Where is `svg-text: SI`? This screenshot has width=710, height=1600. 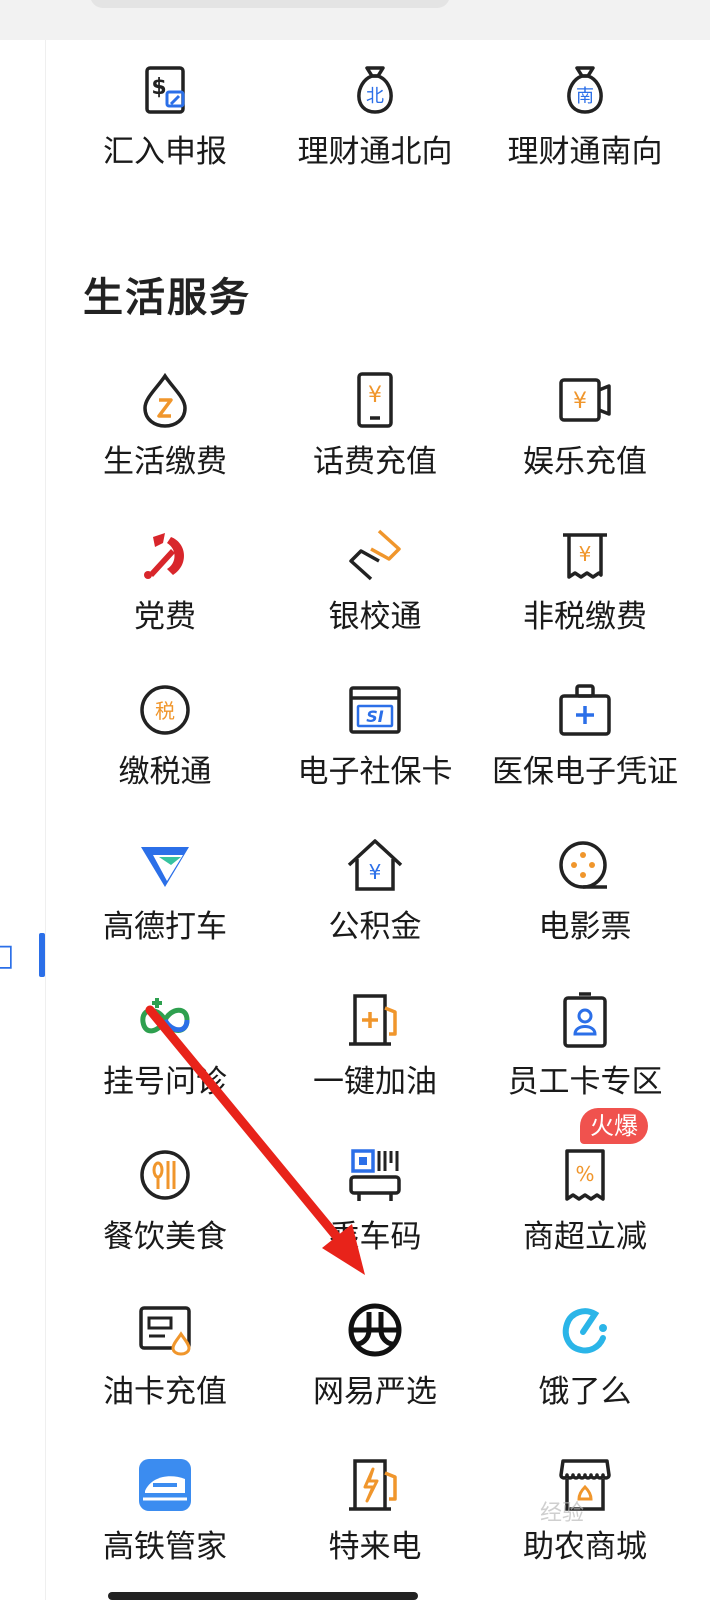 svg-text: SI is located at coordinates (375, 716).